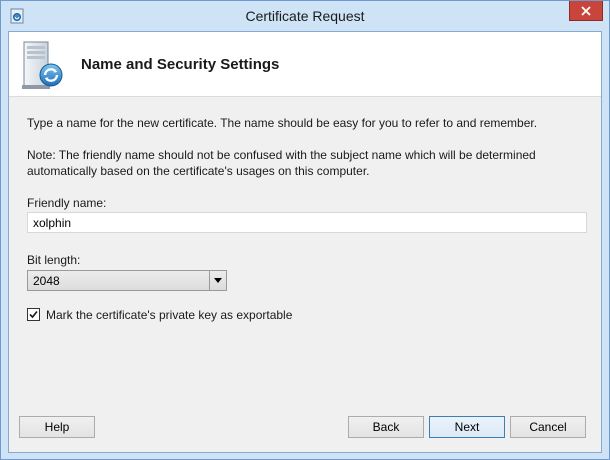 The width and height of the screenshot is (610, 460). What do you see at coordinates (467, 427) in the screenshot?
I see `next-button: Next` at bounding box center [467, 427].